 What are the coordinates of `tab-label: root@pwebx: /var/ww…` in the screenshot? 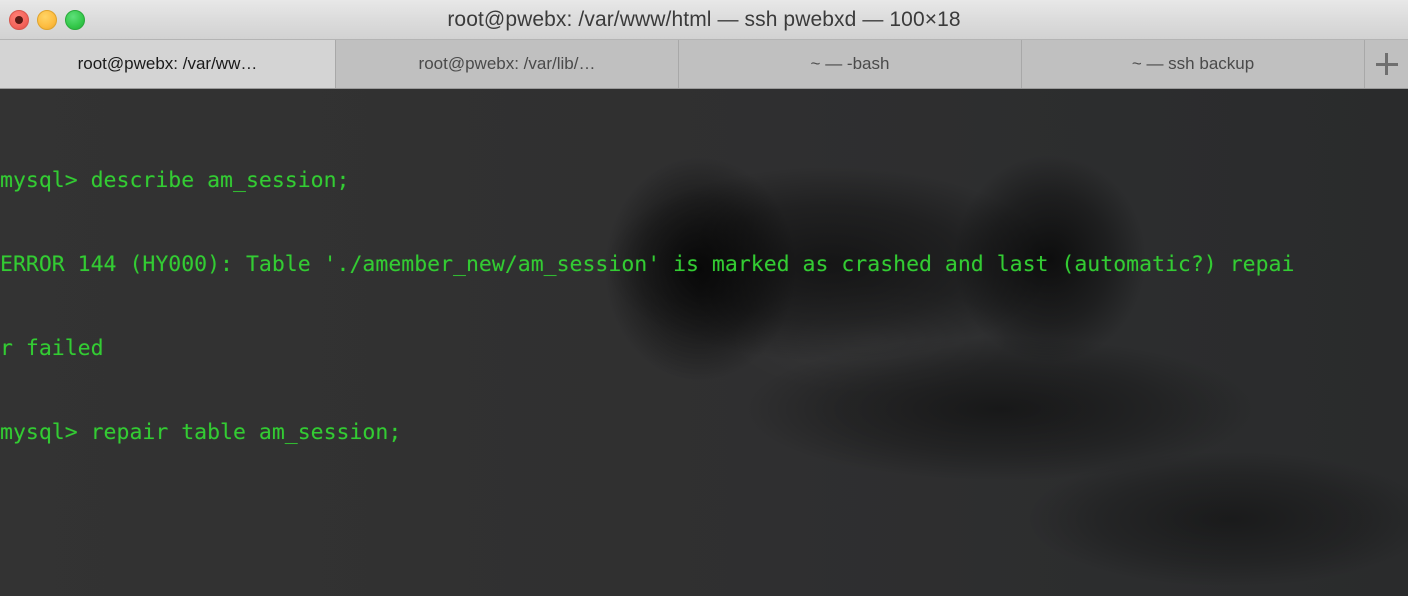 It's located at (167, 63).